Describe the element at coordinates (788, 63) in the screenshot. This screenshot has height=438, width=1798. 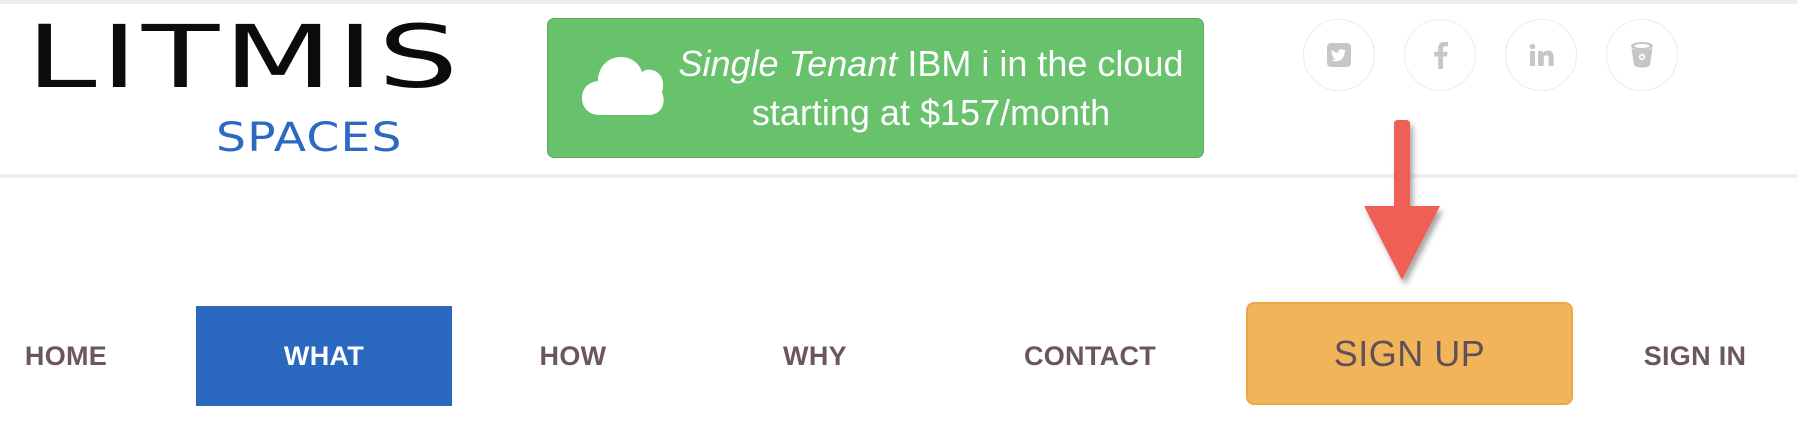
I see `promo-emphasis: Single Tenant` at that location.